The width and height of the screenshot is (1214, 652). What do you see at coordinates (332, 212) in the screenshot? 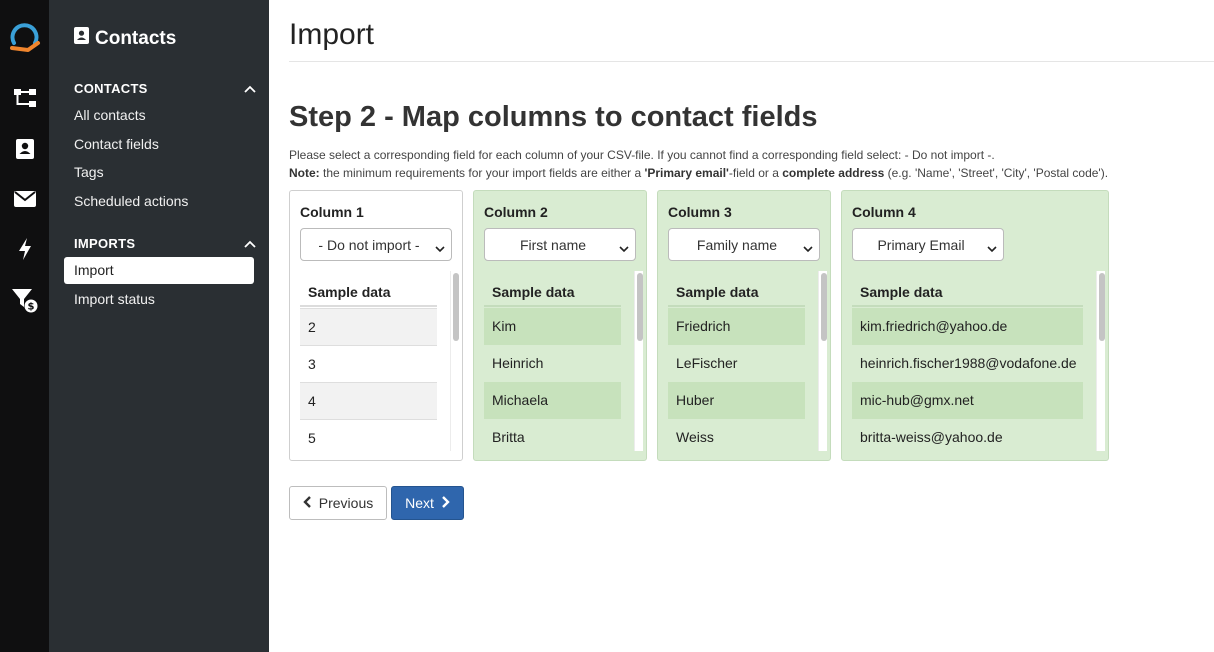
I see `column-title: Column 1` at bounding box center [332, 212].